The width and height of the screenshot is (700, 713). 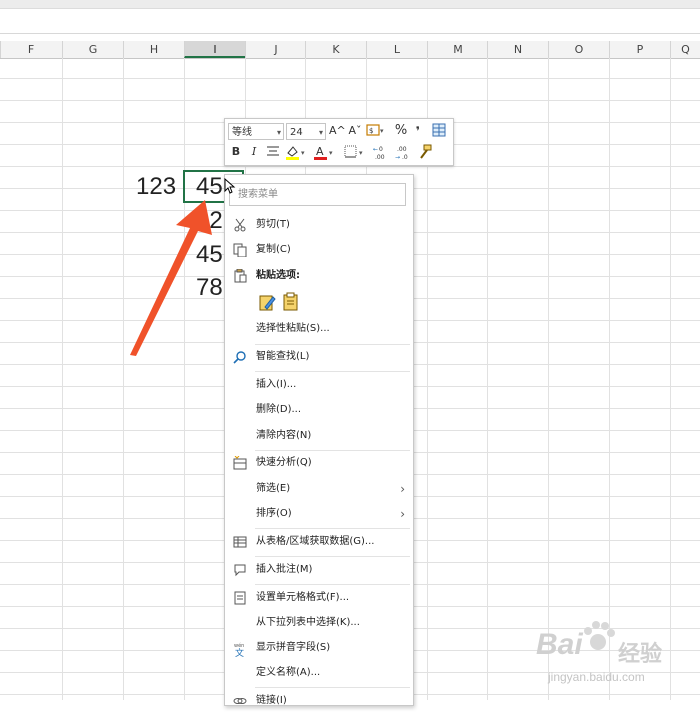 I want to click on menu-item-quick-analysis: 快速分析(Q), so click(x=319, y=463).